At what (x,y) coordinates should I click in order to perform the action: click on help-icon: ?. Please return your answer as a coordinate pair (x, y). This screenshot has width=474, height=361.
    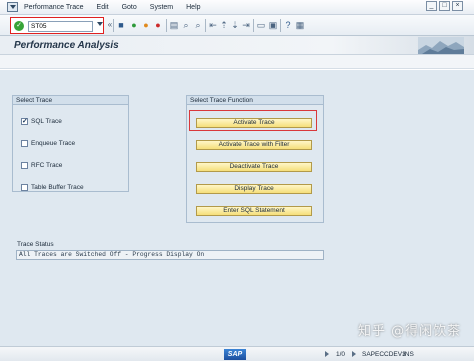
    Looking at the image, I should click on (288, 25).